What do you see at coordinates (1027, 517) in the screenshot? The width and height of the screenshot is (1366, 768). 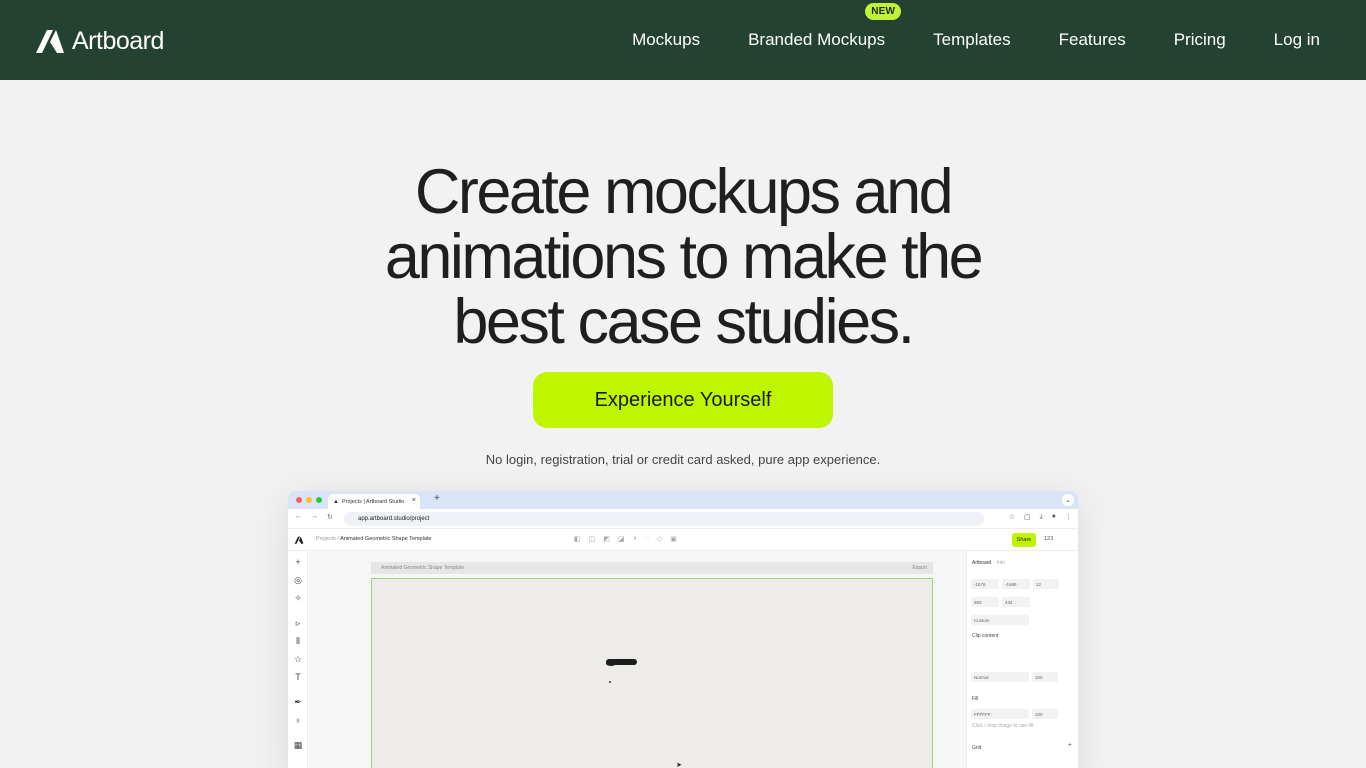 I see `extensions-icon: ▢` at bounding box center [1027, 517].